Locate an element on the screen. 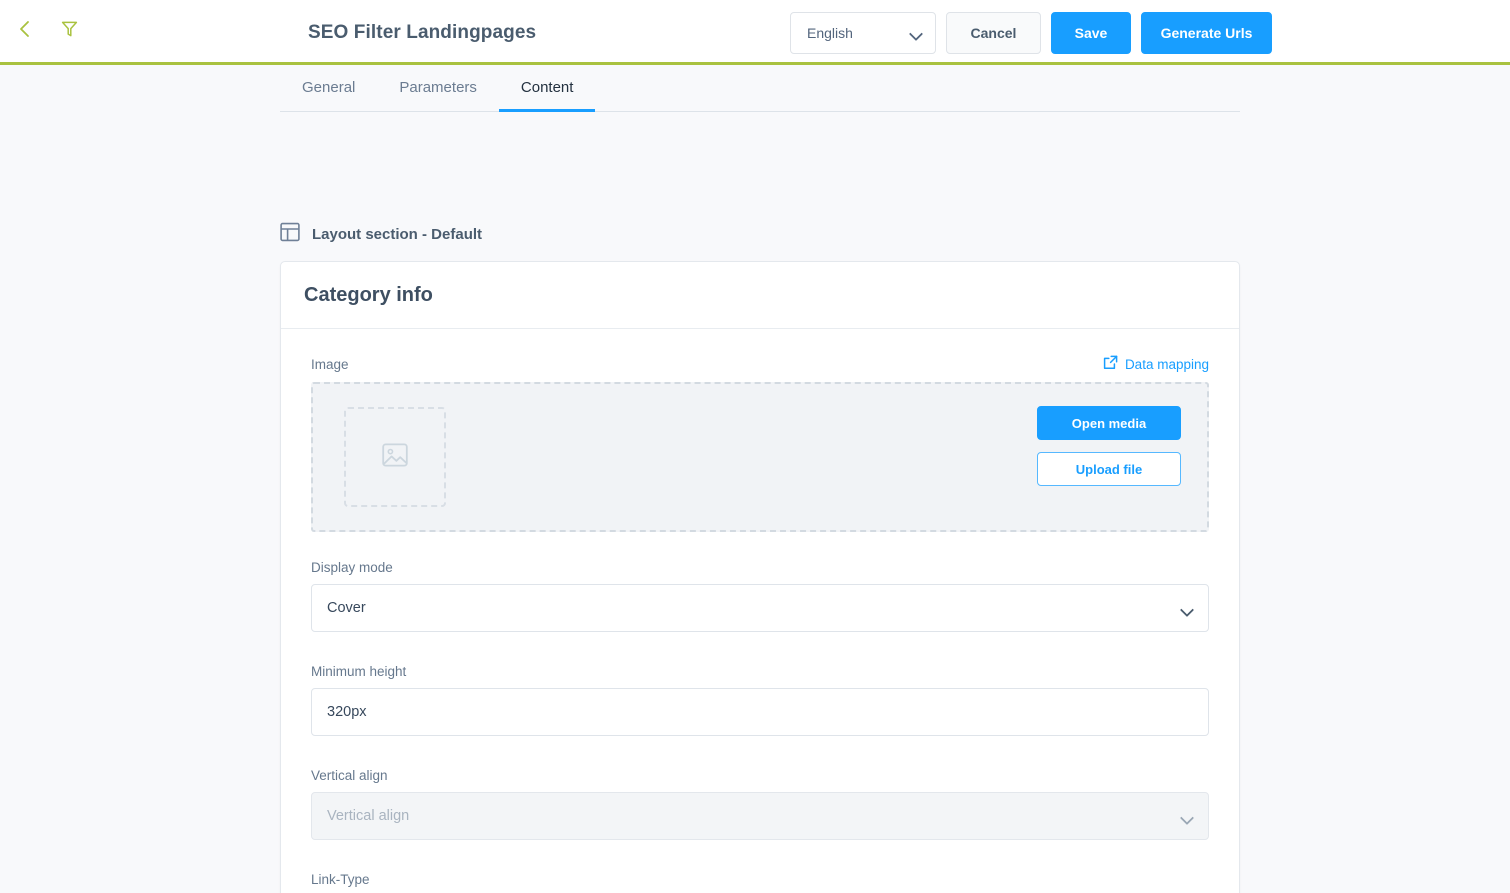 This screenshot has width=1510, height=893. link-type-field: Link-Type URL is located at coordinates (760, 882).